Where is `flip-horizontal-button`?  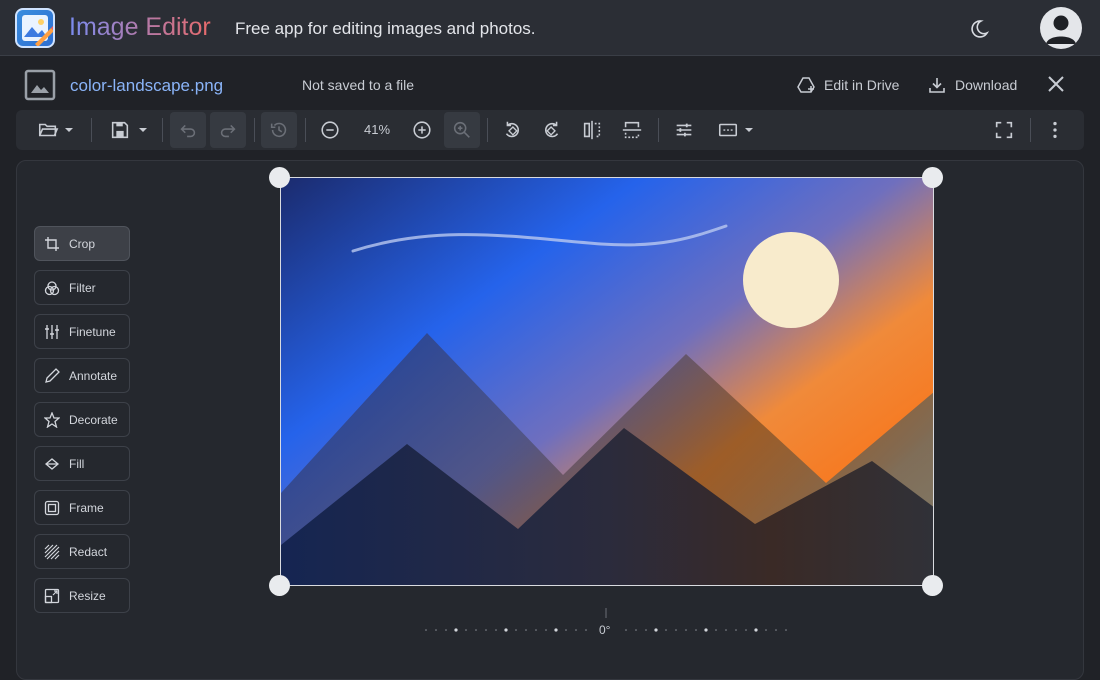 flip-horizontal-button is located at coordinates (592, 130).